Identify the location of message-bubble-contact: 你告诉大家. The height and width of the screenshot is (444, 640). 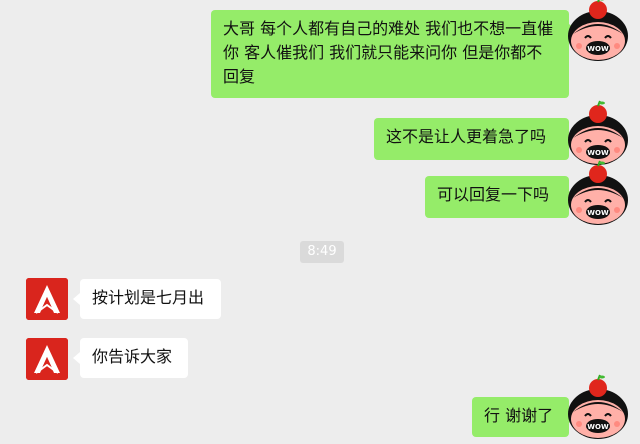
(134, 358).